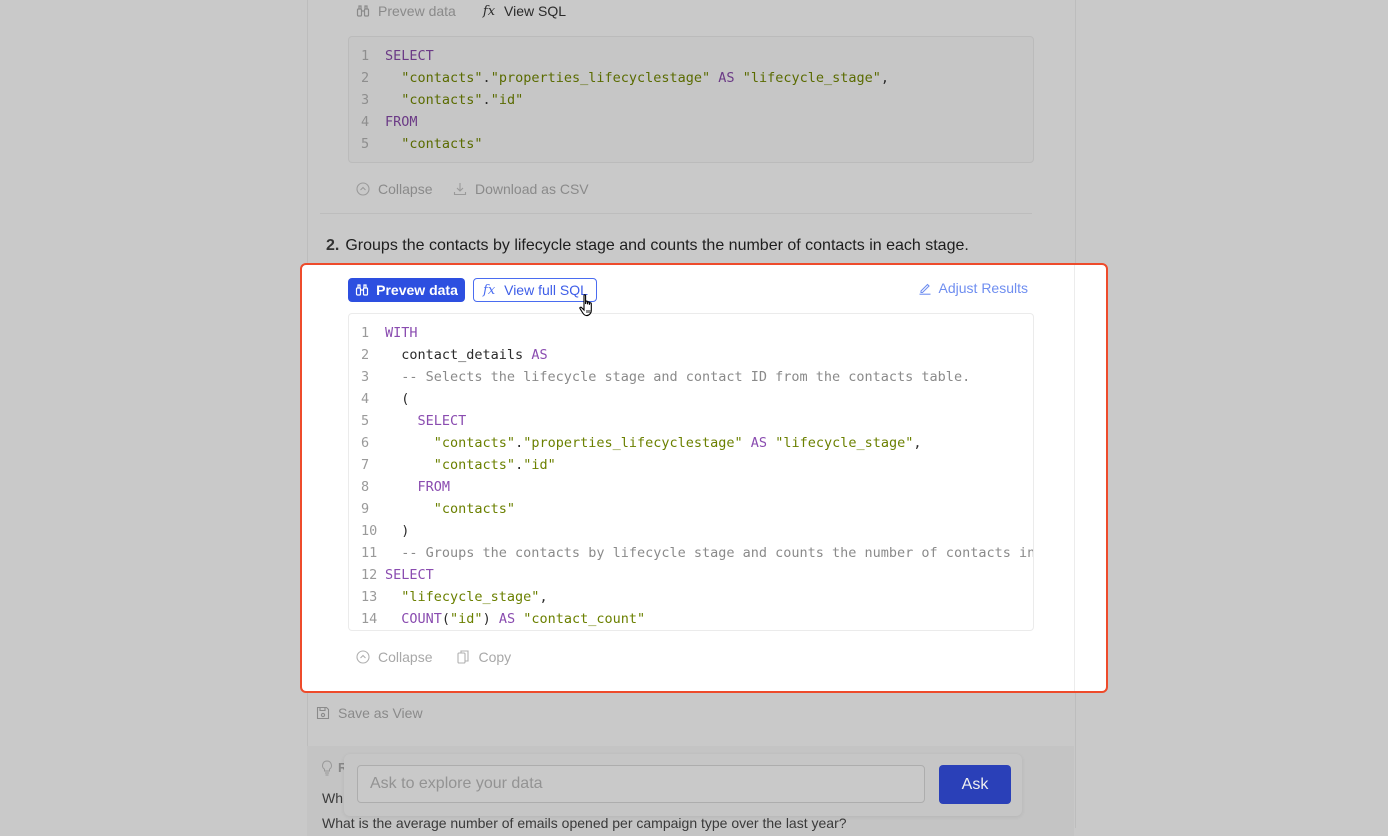  I want to click on save-as-view-label: Save as View, so click(380, 713).